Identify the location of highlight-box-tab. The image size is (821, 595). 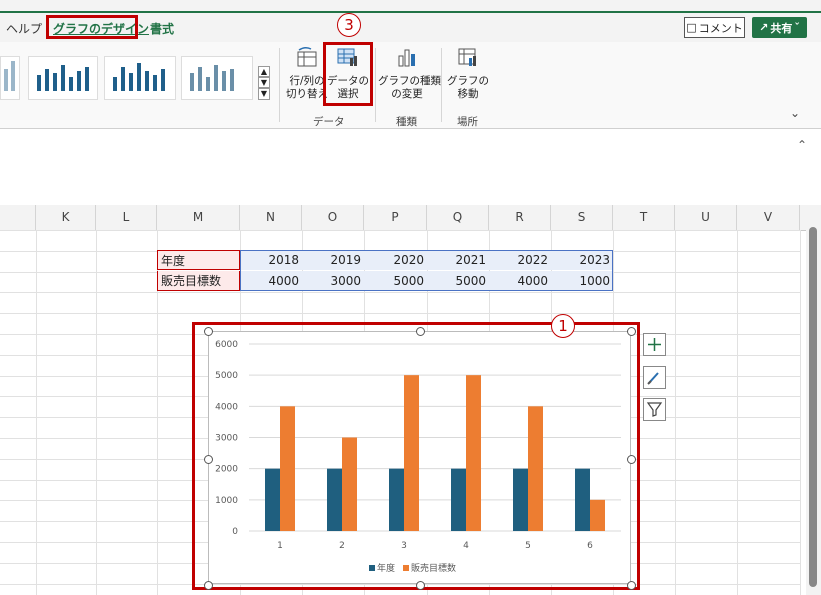
(92, 27).